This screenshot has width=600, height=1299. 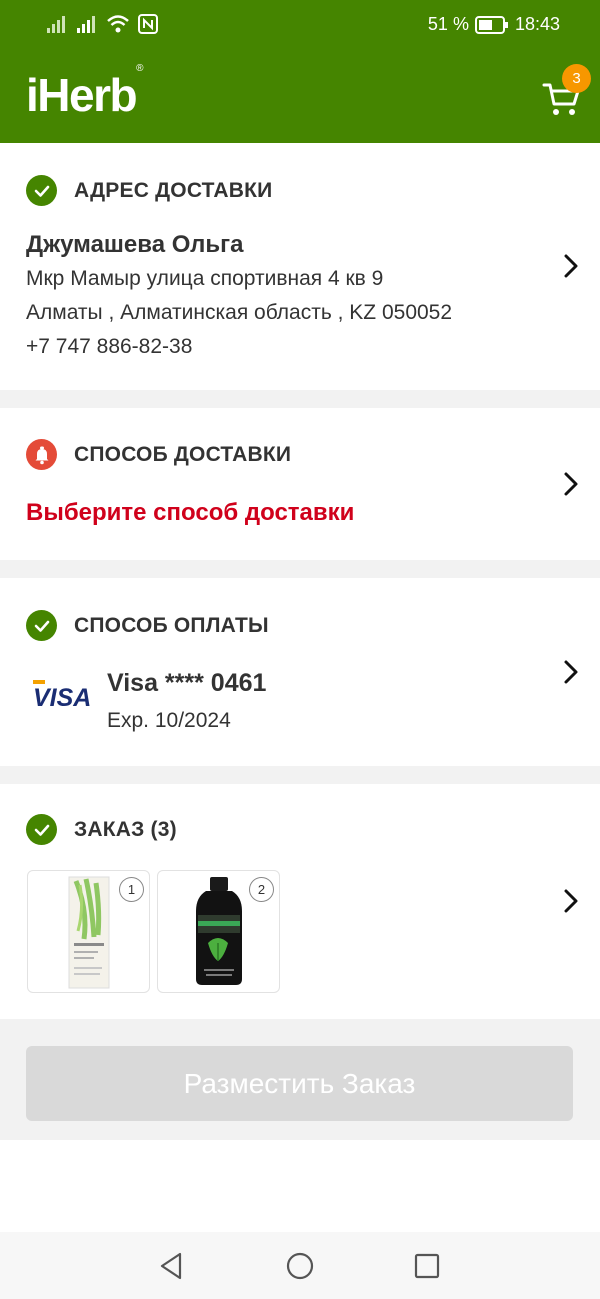 I want to click on choose-delivery-prompt: Выберите способ доставки, so click(x=190, y=513).